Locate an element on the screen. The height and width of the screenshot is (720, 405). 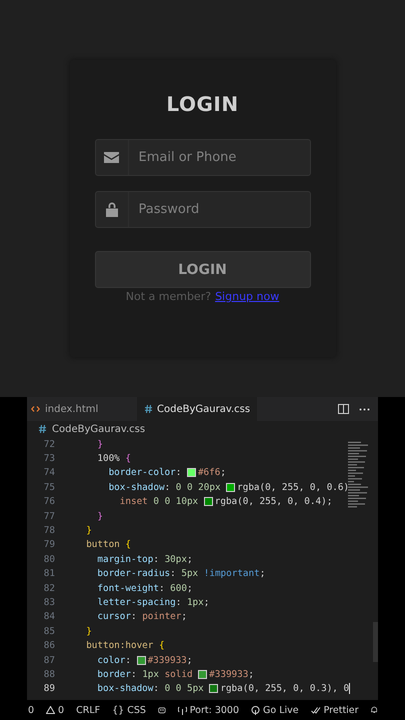
line-number: 88 is located at coordinates (48, 674).